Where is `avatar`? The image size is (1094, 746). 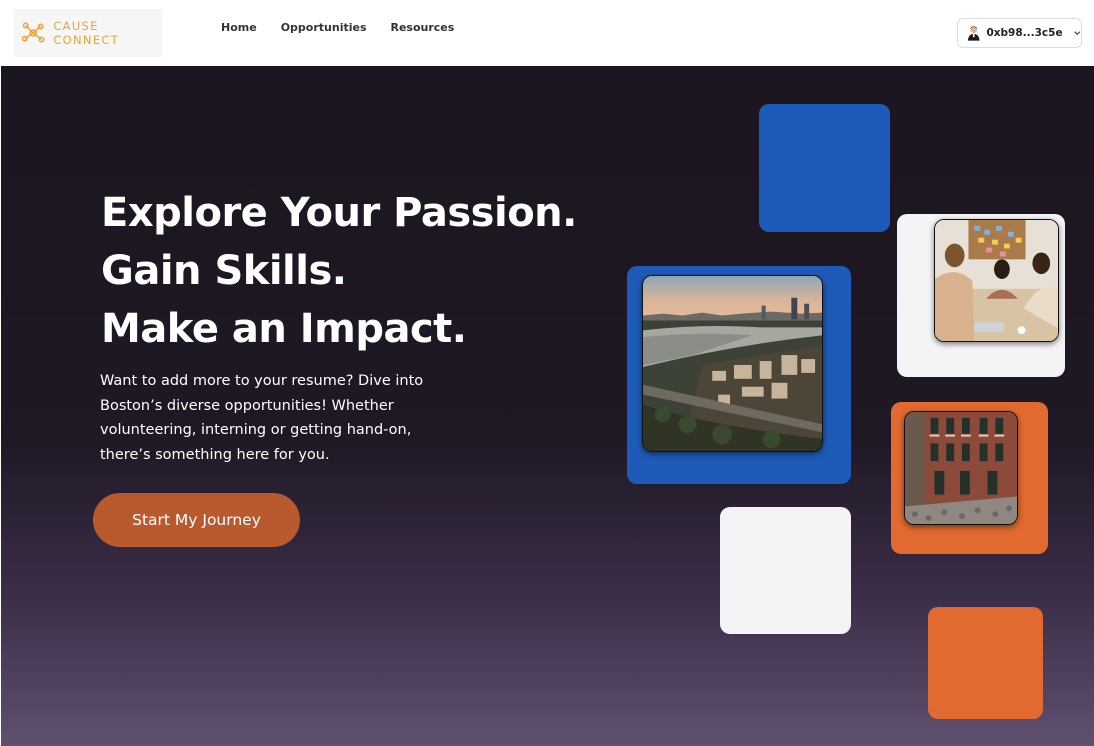 avatar is located at coordinates (973, 33).